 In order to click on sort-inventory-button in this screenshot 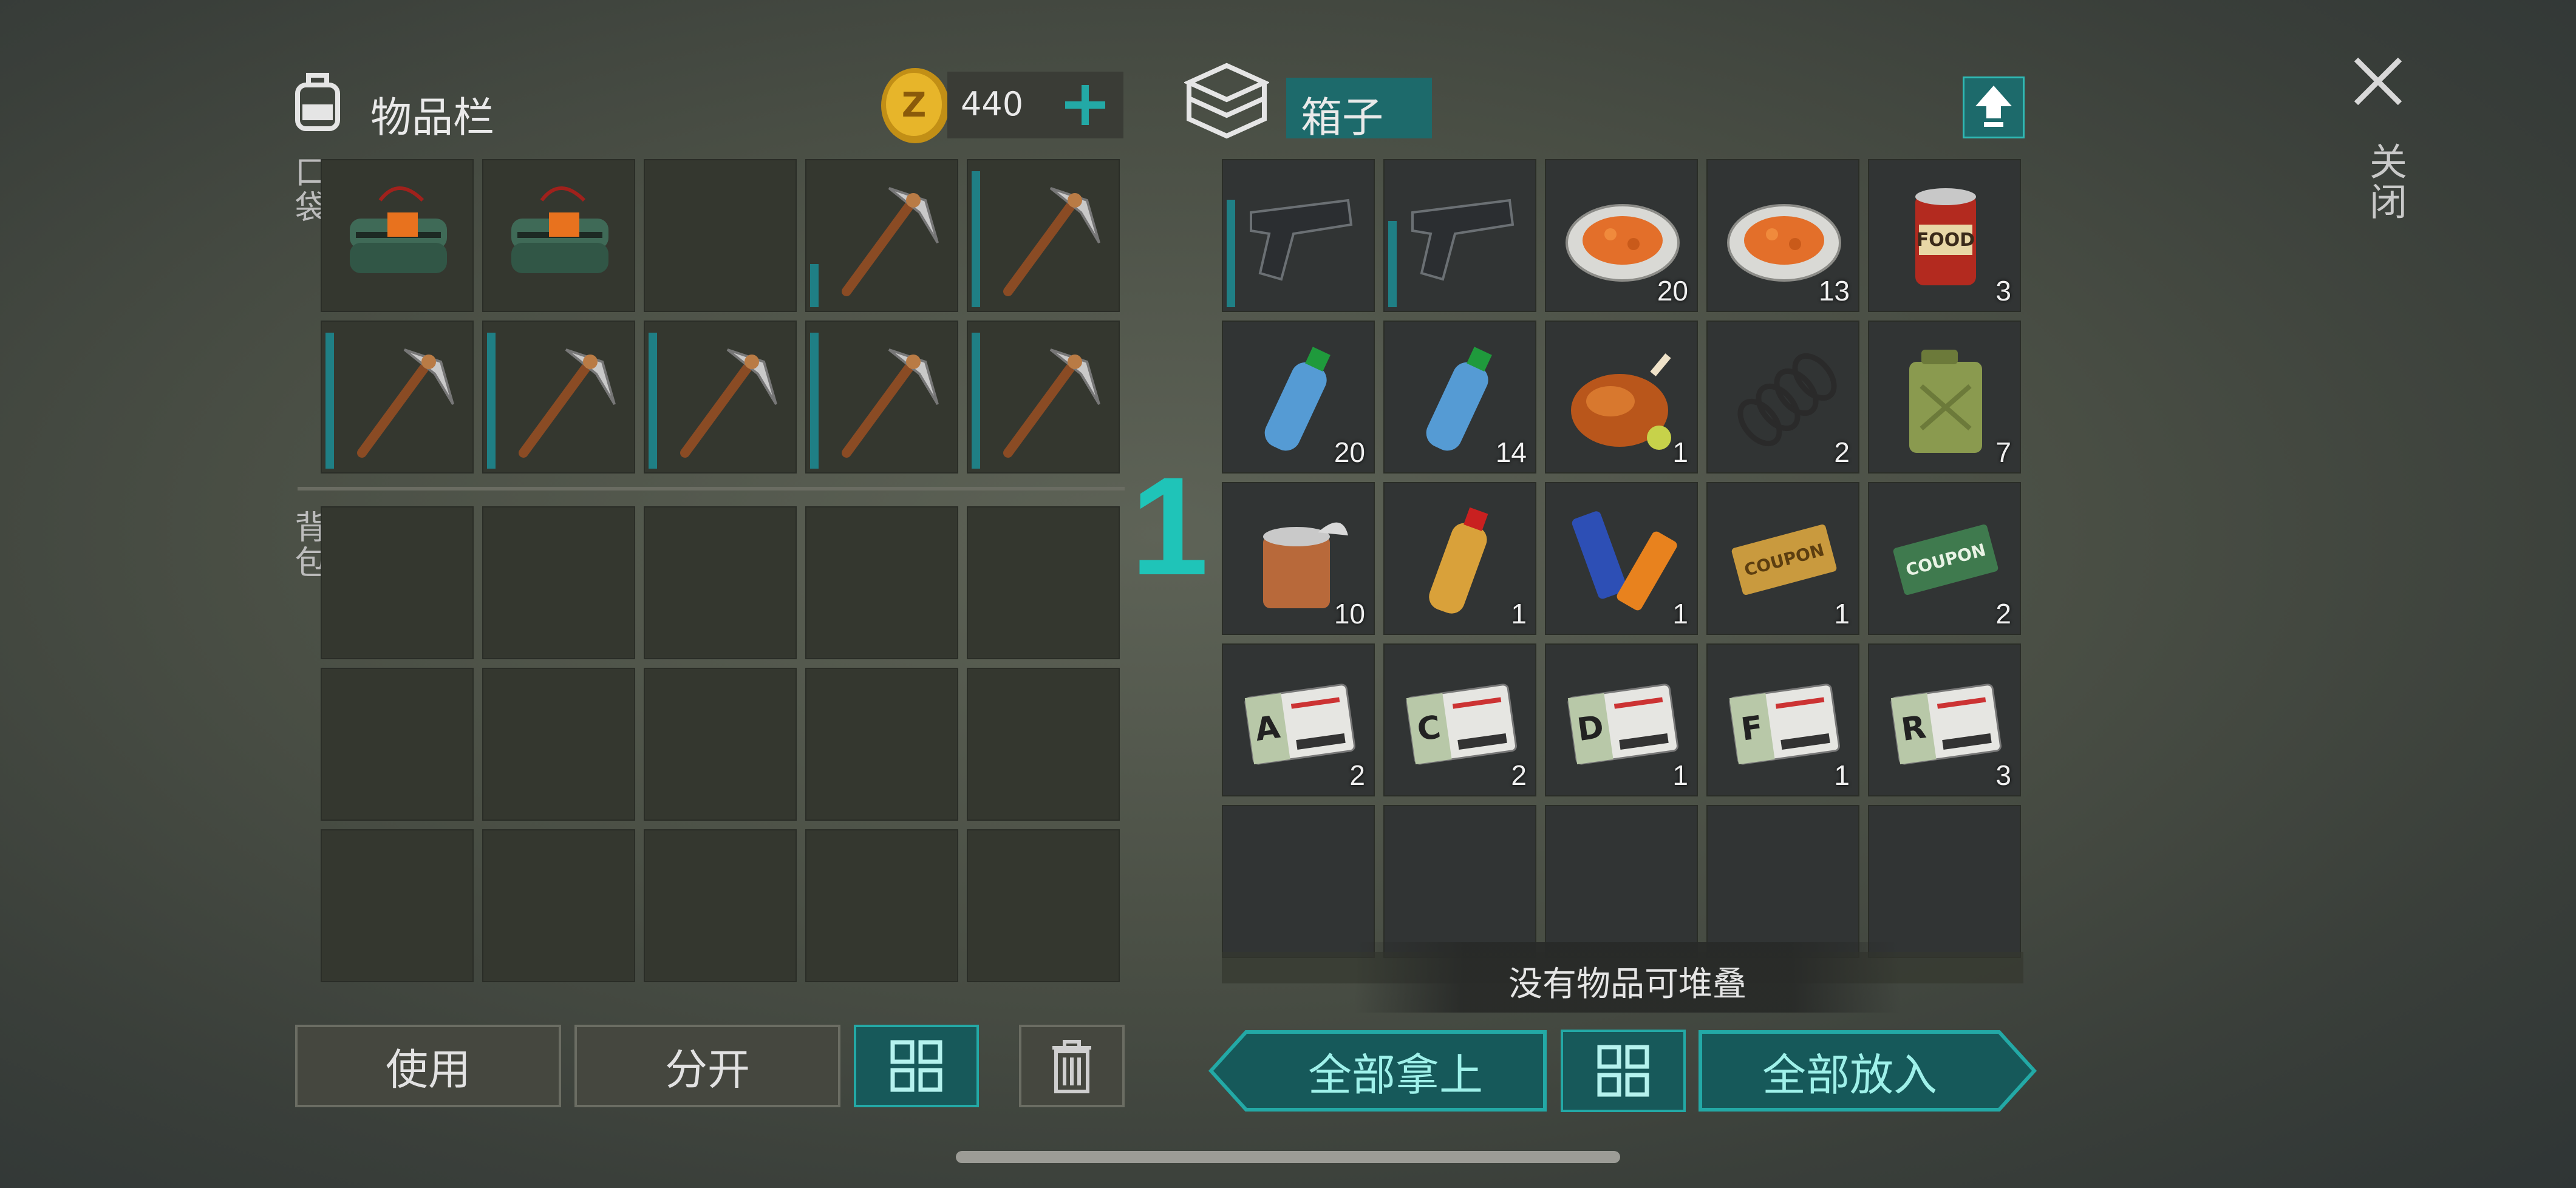, I will do `click(916, 1066)`.